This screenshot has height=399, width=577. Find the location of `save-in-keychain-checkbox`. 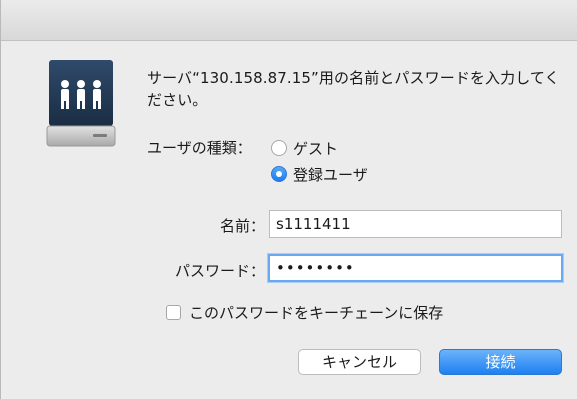

save-in-keychain-checkbox is located at coordinates (173, 312).